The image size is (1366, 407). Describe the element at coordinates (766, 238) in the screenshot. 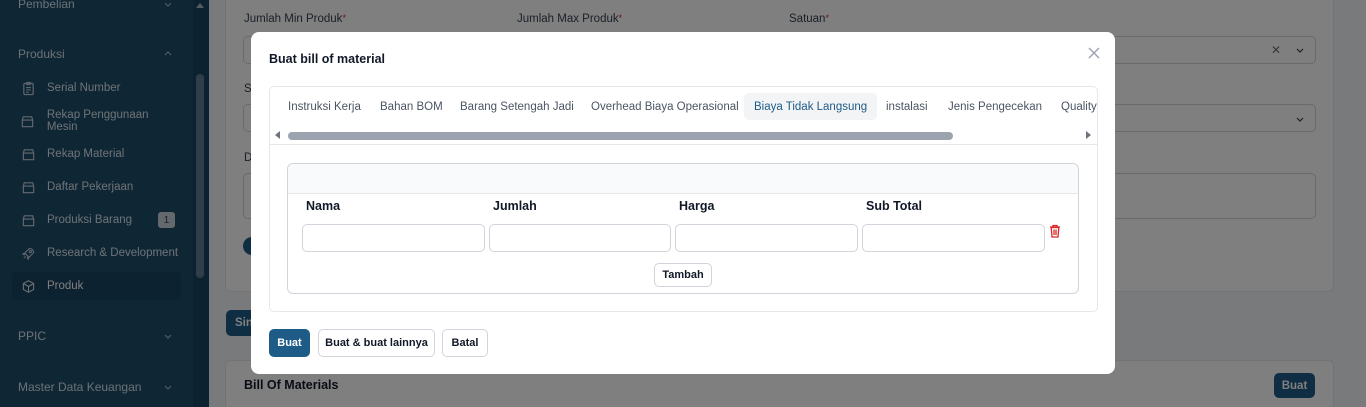

I see `harga-input` at that location.